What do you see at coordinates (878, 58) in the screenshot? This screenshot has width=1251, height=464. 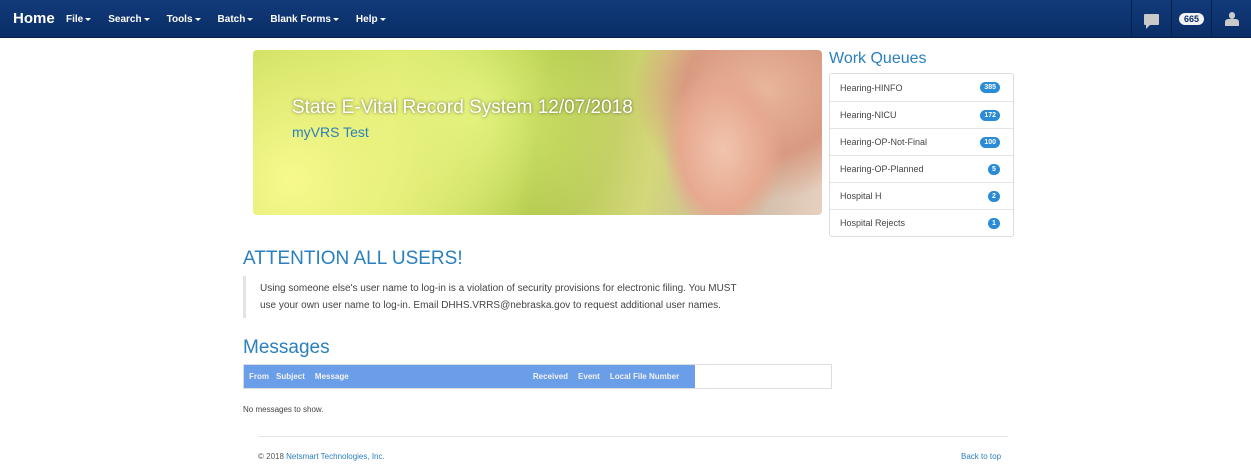 I see `work-queues-title: Work Queues` at bounding box center [878, 58].